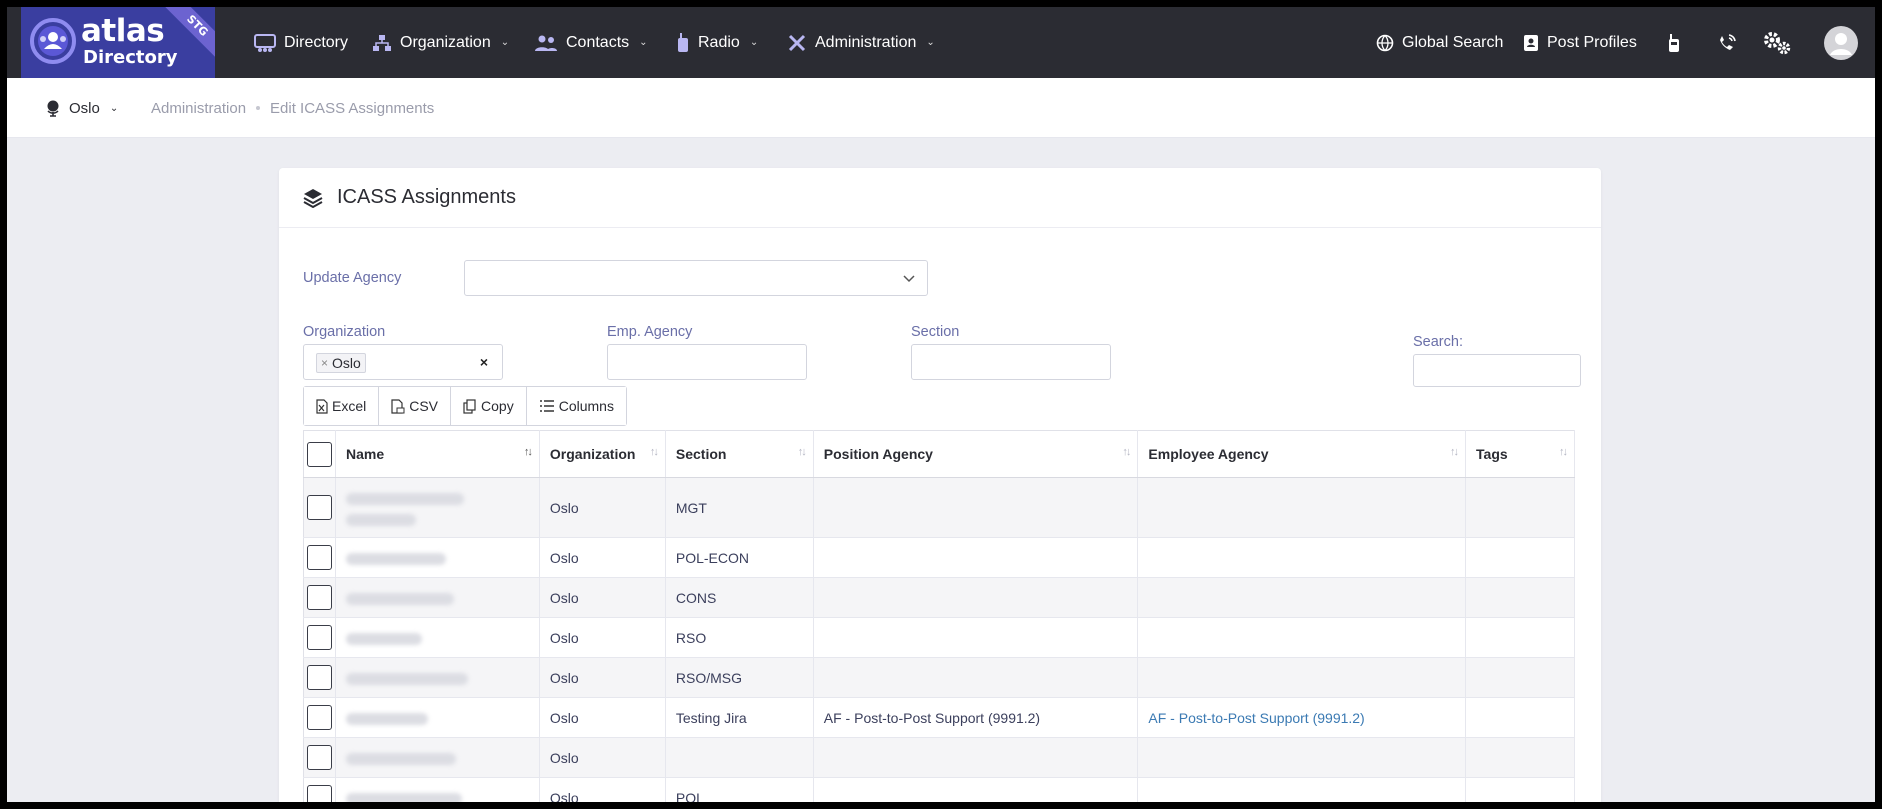  I want to click on radio-shortcut-button, so click(1674, 42).